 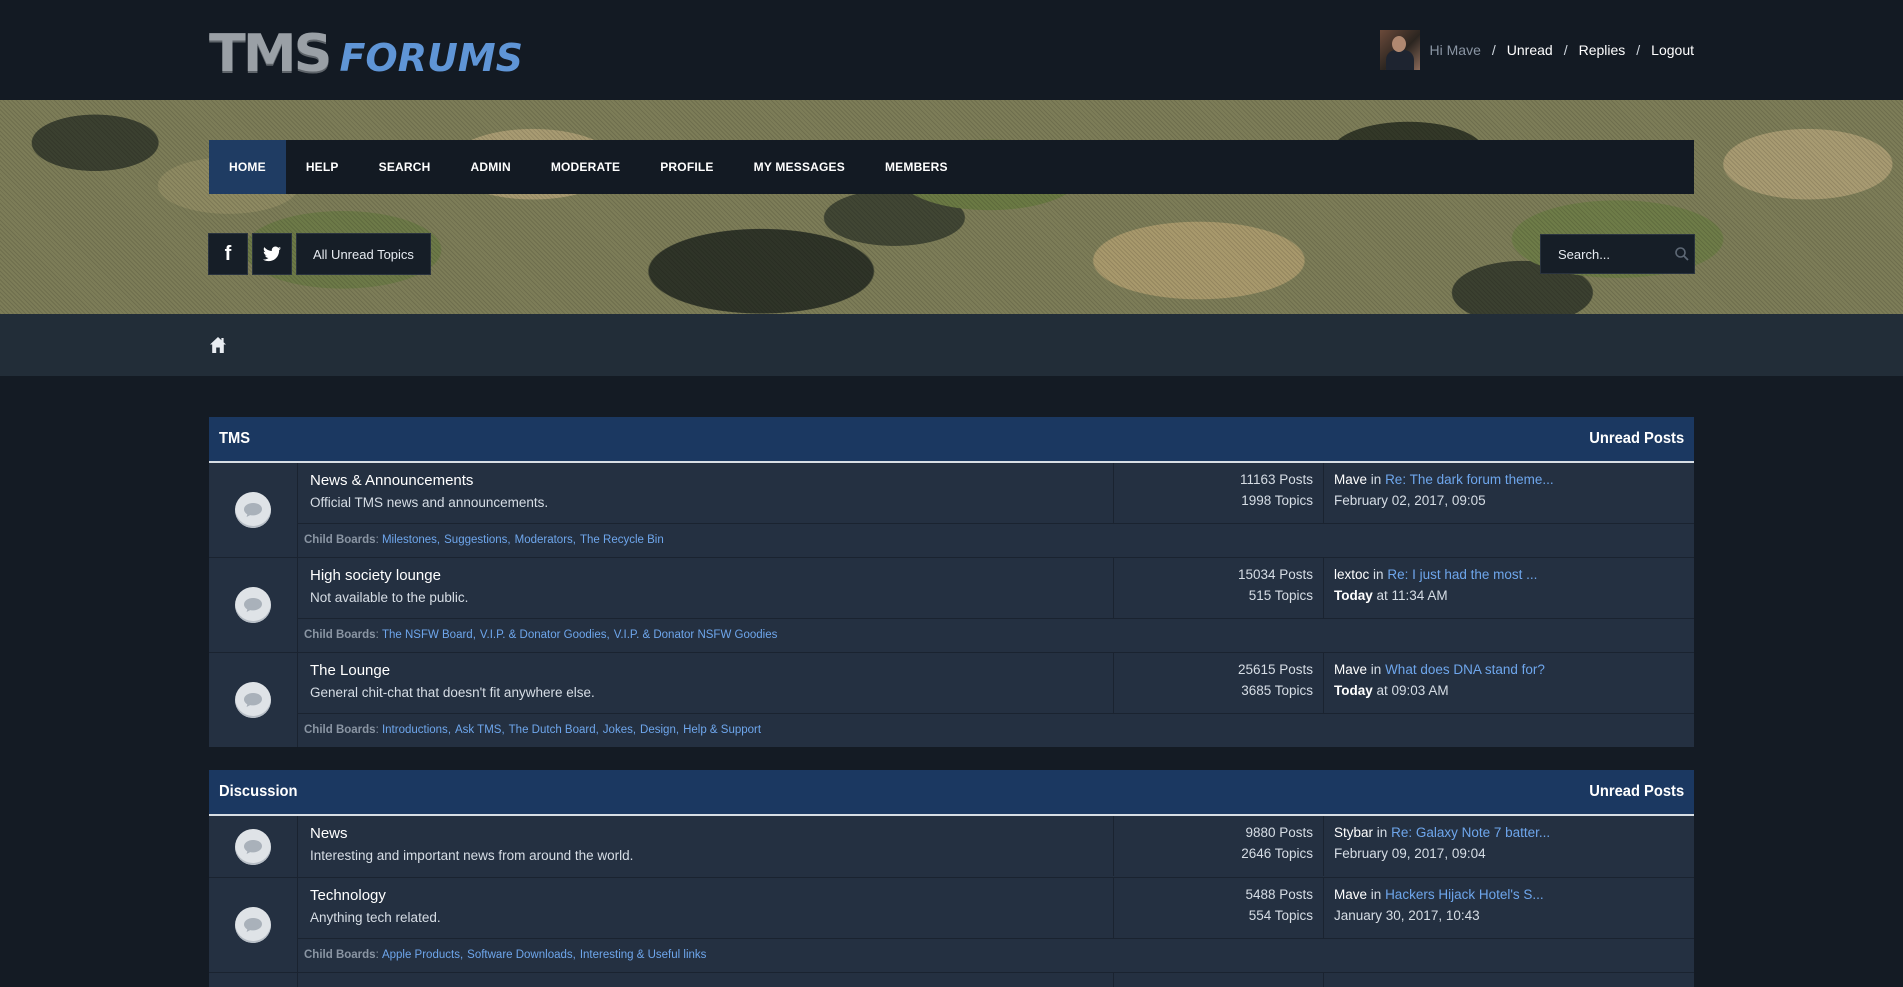 I want to click on last-post-user: Stybar, so click(x=1353, y=832).